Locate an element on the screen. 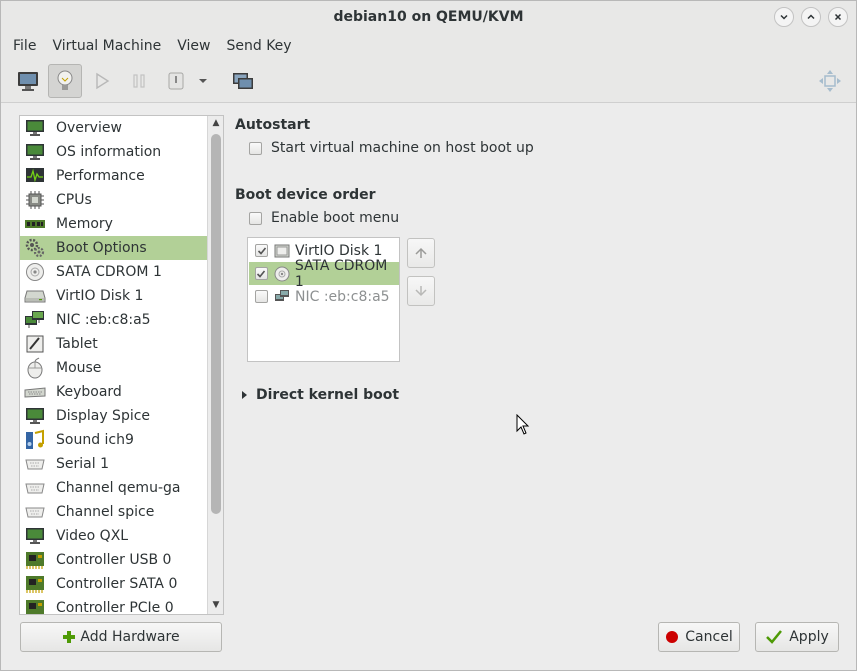 The image size is (857, 671). boot-device-list: VirtIO Disk 1 SATA CDROM 1 NIC :eb:c8:a5 is located at coordinates (323, 299).